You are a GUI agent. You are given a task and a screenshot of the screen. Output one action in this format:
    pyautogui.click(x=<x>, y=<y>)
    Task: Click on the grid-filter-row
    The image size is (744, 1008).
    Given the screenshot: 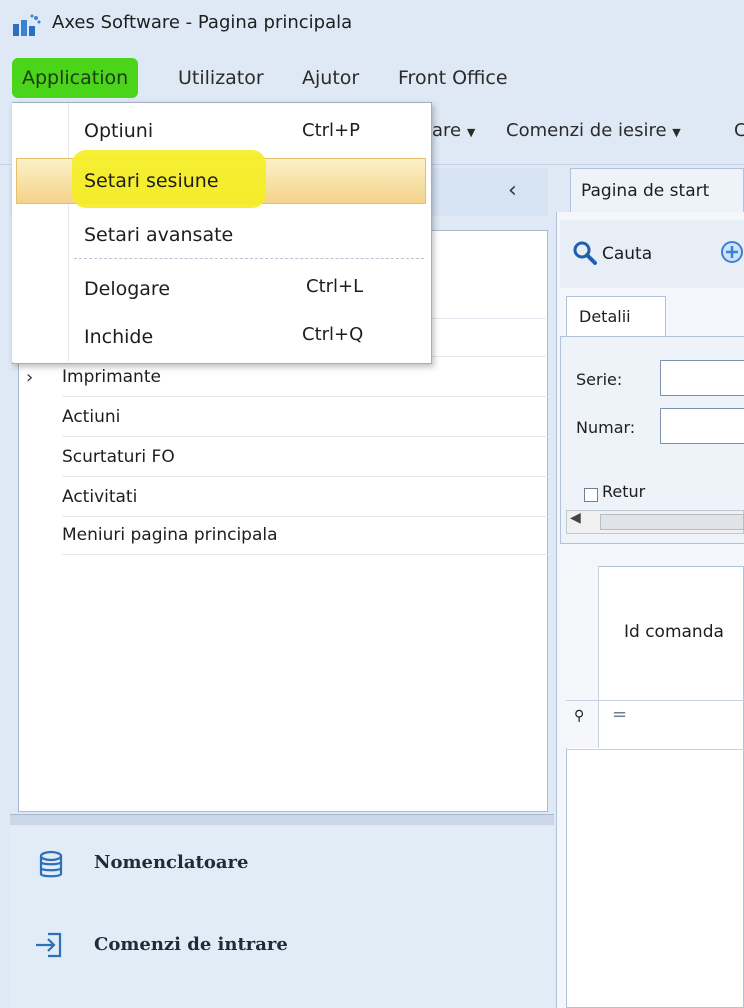 What is the action you would take?
    pyautogui.click(x=655, y=725)
    